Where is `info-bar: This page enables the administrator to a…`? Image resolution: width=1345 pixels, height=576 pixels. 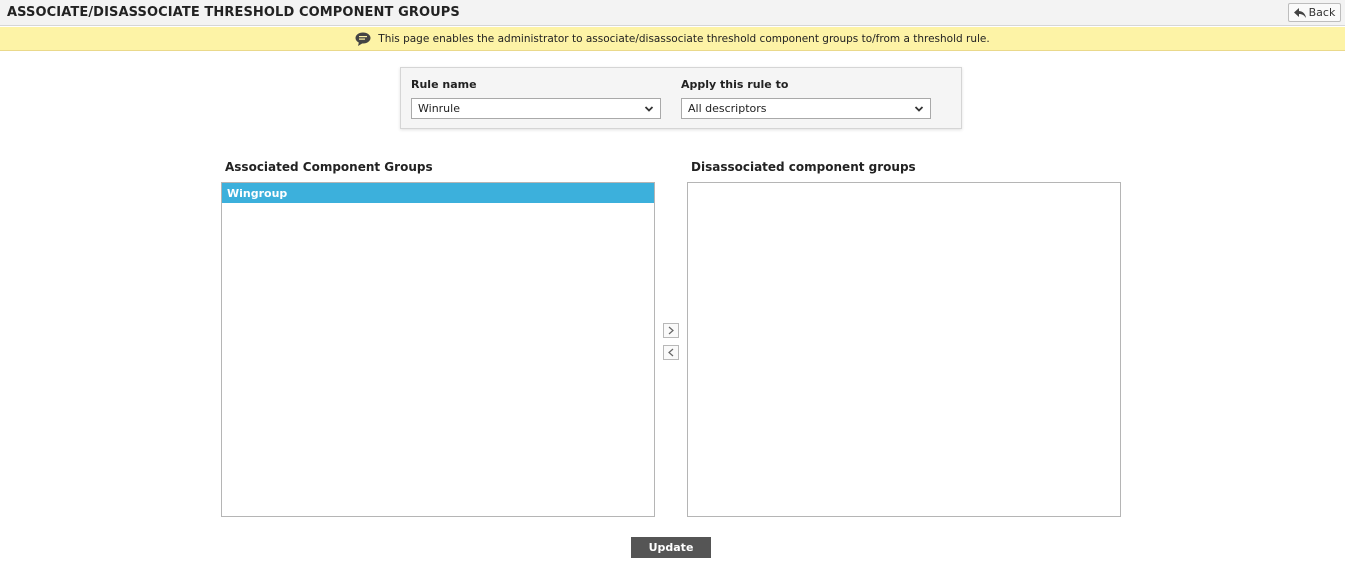
info-bar: This page enables the administrator to a… is located at coordinates (672, 39).